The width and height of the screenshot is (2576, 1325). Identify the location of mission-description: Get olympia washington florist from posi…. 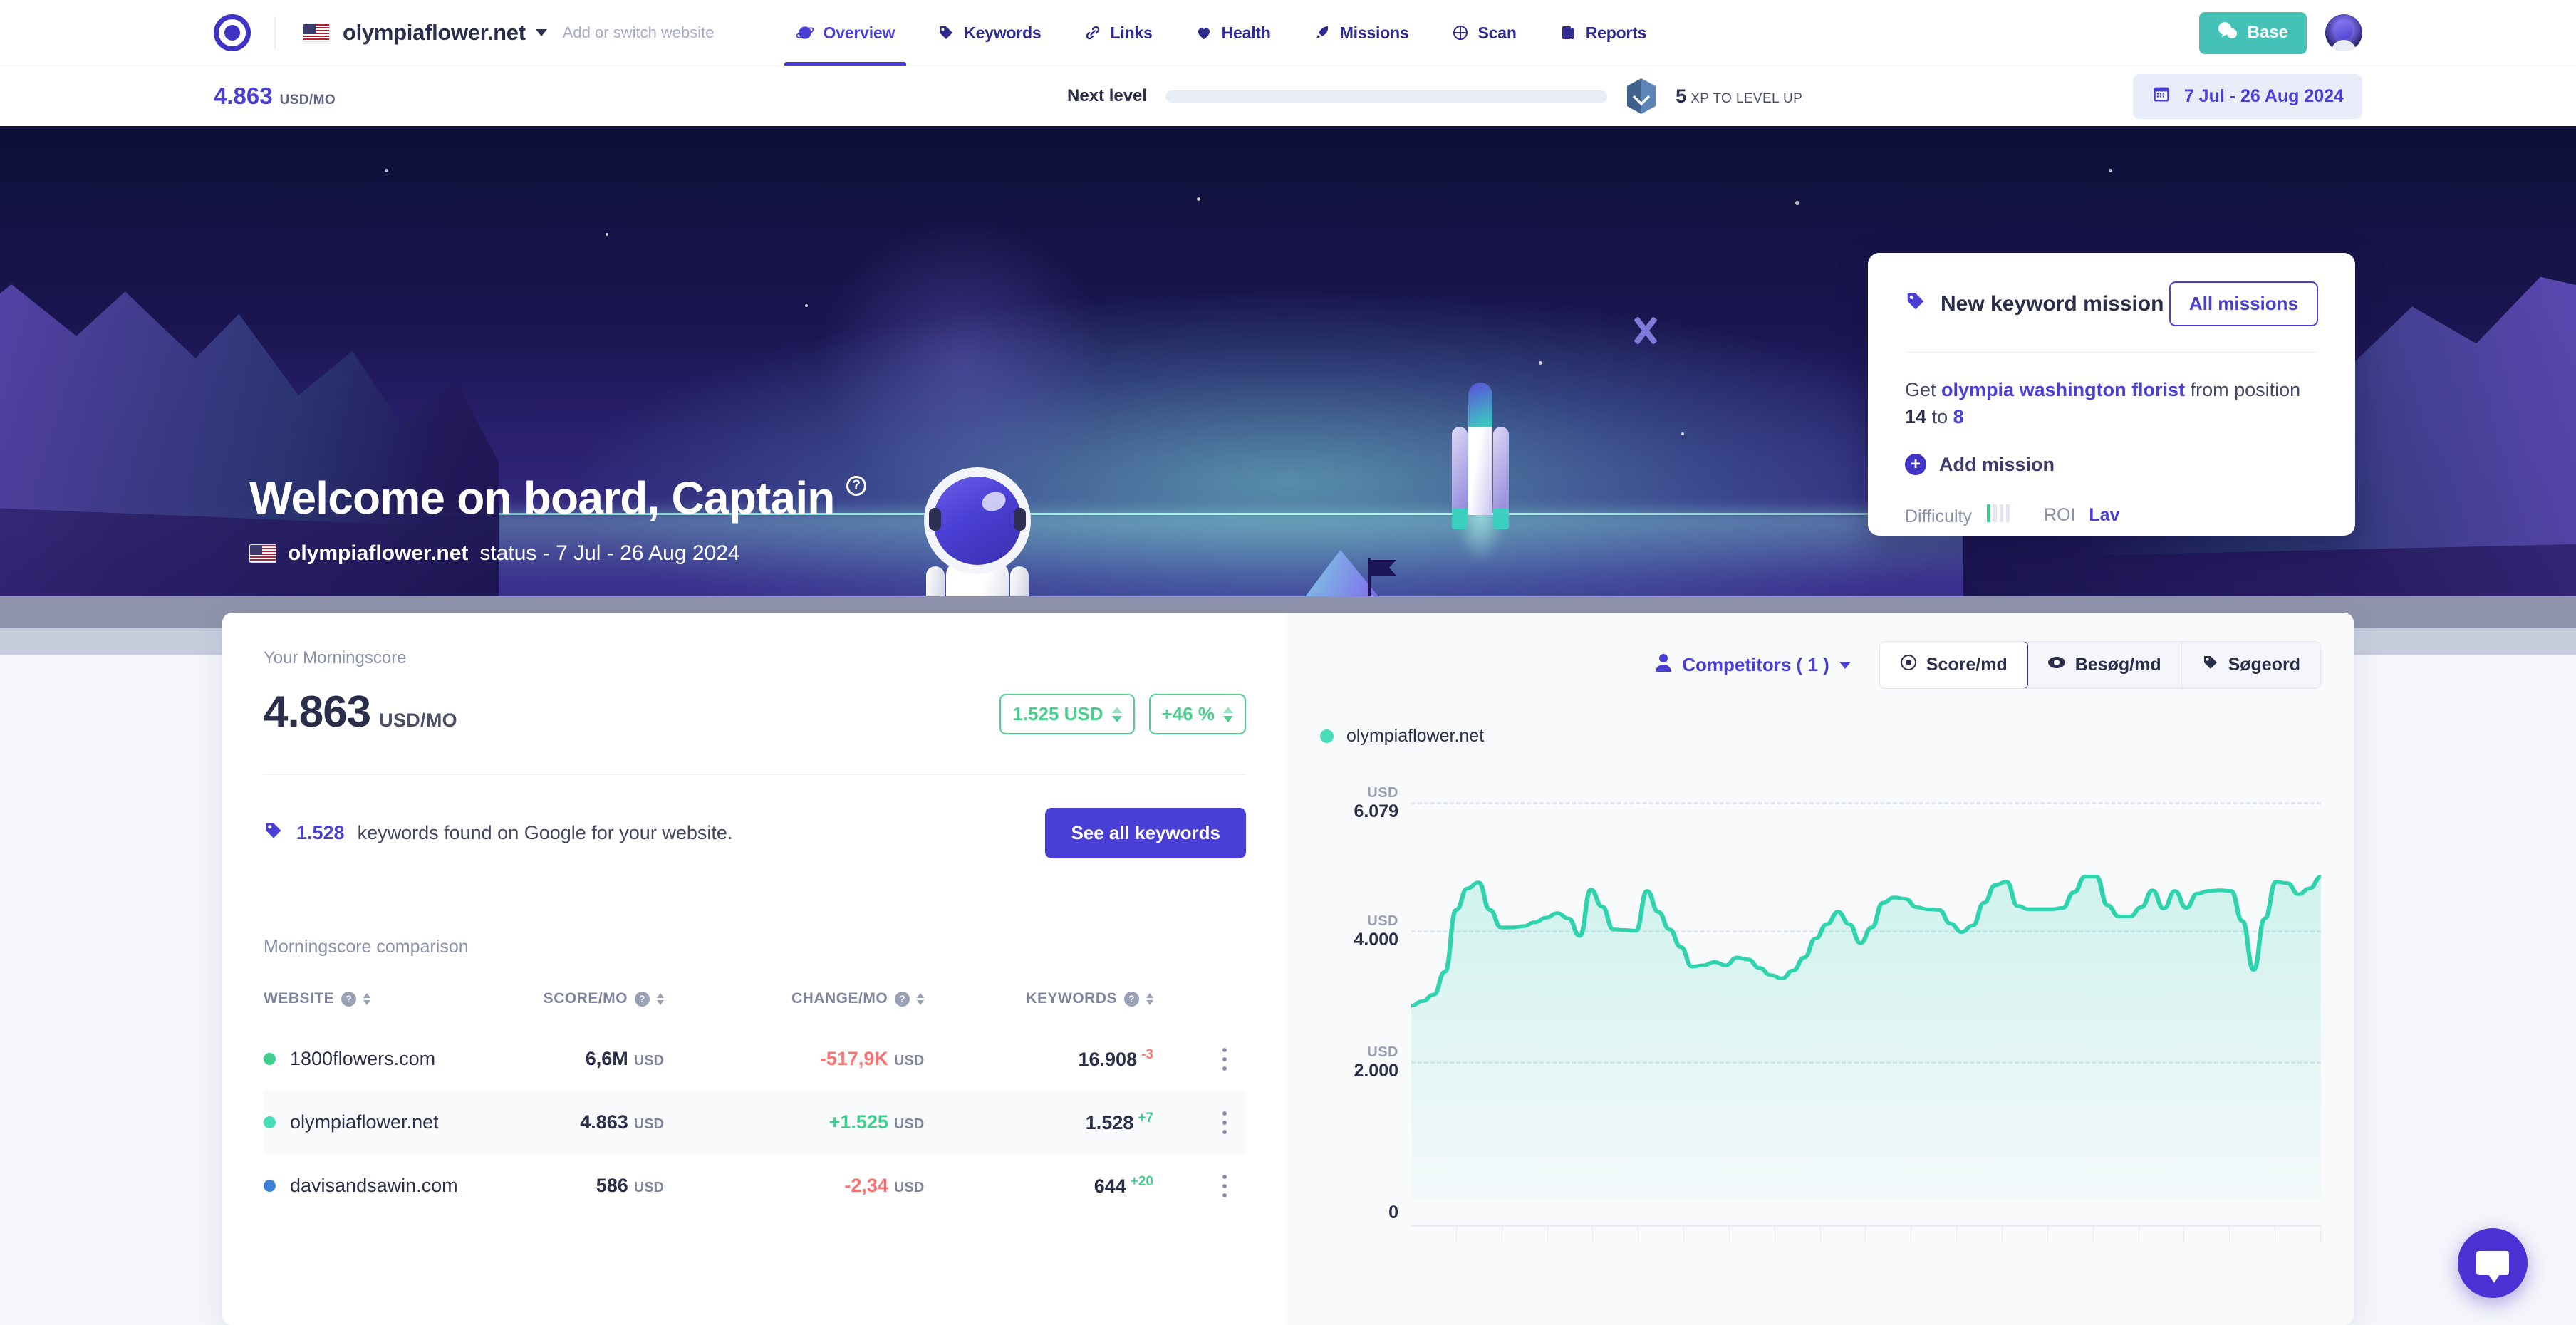
(2111, 404).